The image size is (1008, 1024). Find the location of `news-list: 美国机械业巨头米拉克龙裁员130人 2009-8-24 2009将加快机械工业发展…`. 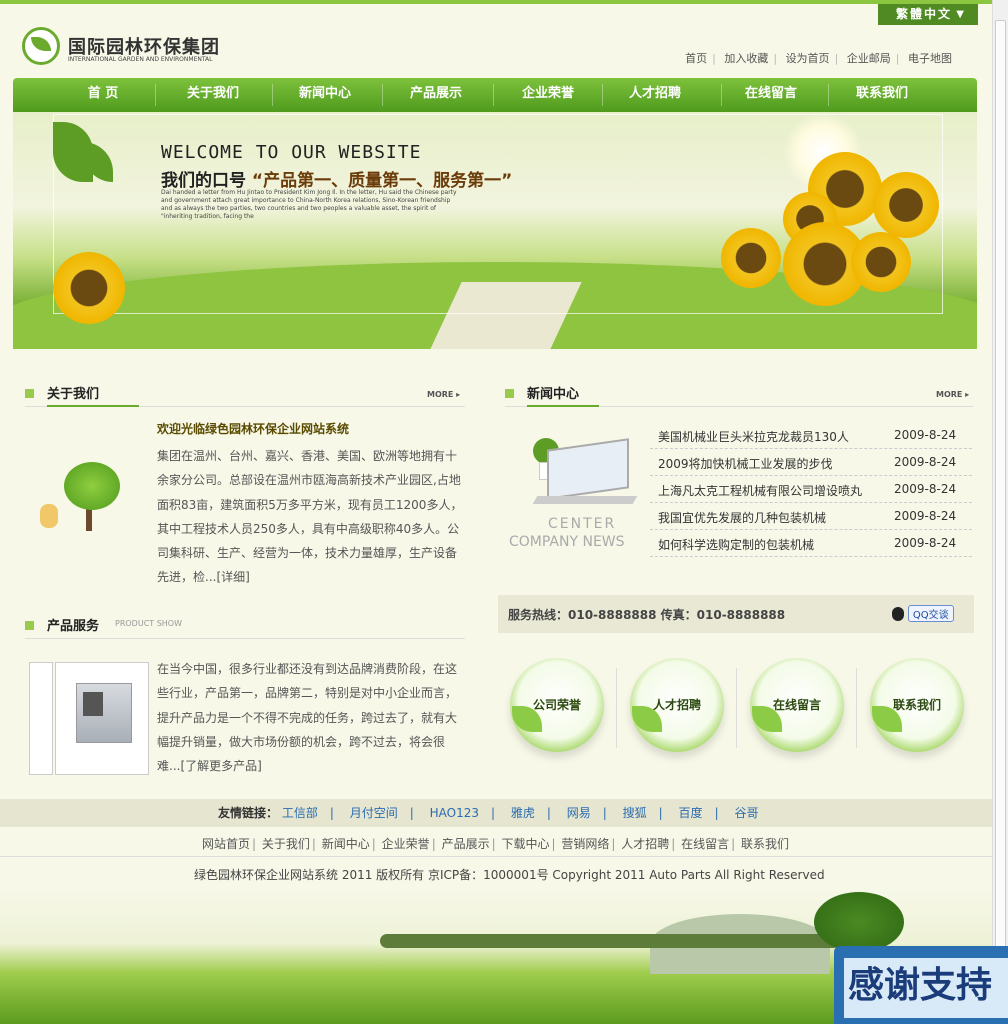

news-list: 美国机械业巨头米拉克龙裁员130人 2009-8-24 2009将加快机械工业发展… is located at coordinates (811, 489).